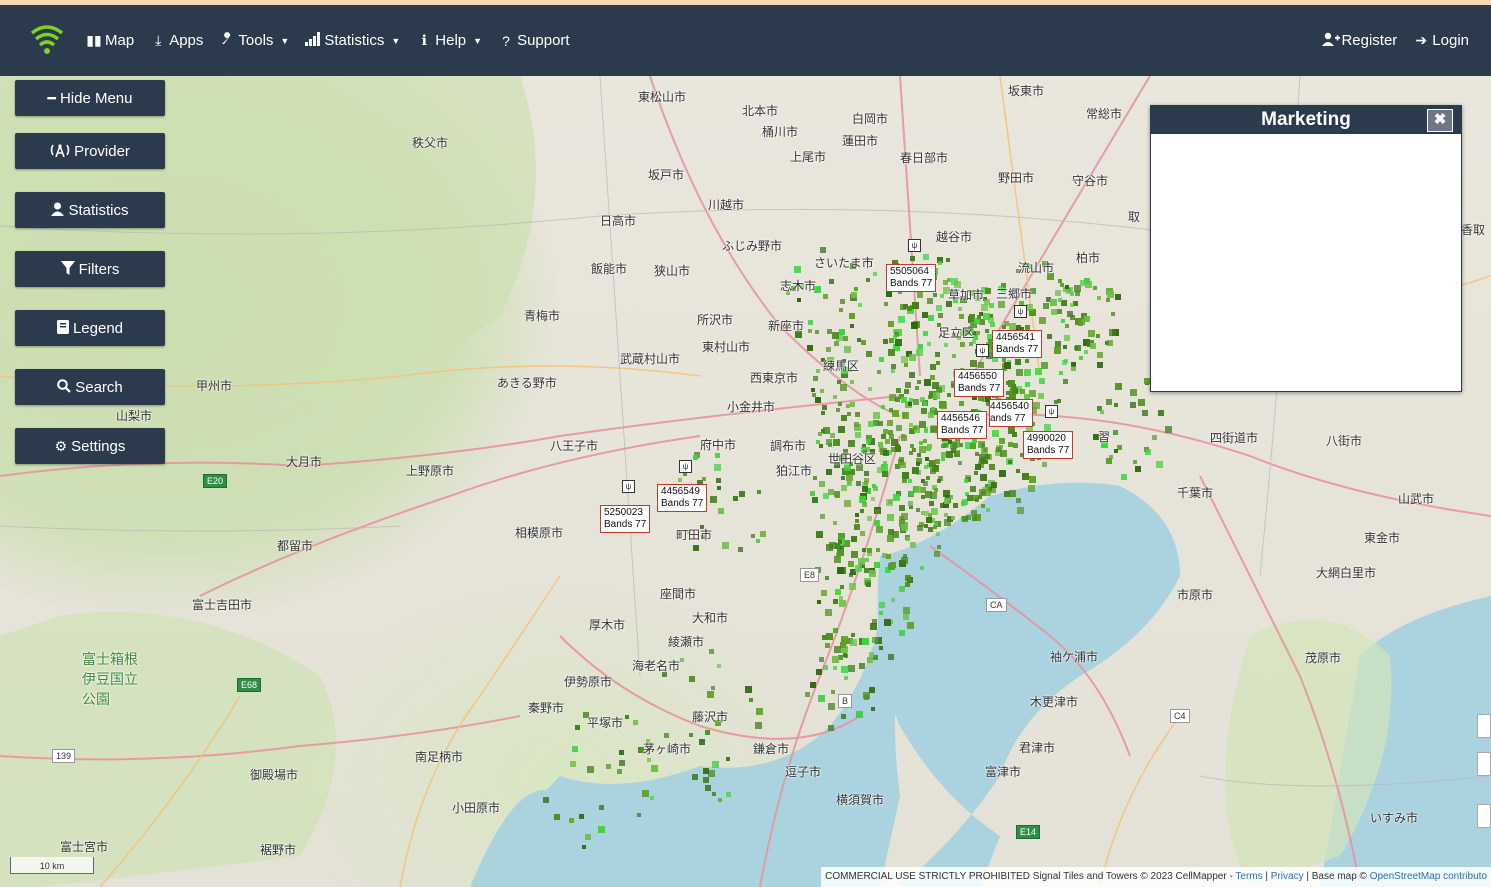 The image size is (1491, 887). Describe the element at coordinates (1416, 499) in the screenshot. I see `place-label: 山武市` at that location.